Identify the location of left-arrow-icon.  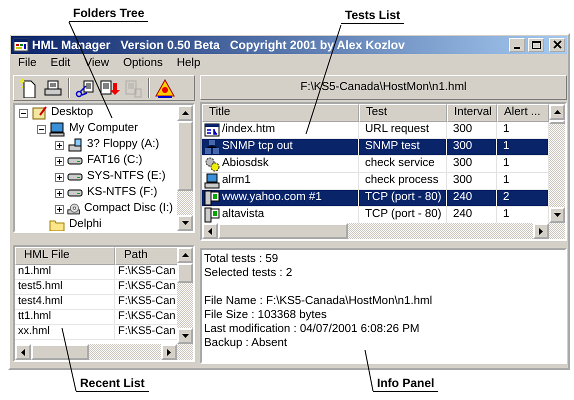
(23, 352).